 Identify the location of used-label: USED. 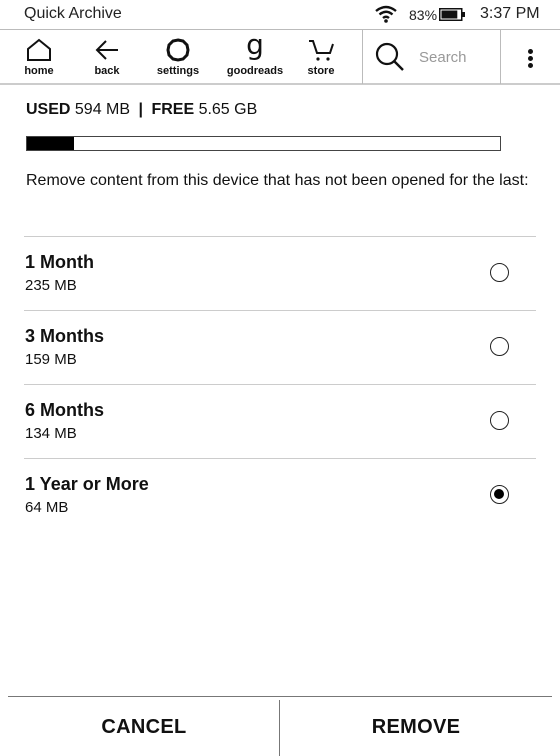
(48, 109).